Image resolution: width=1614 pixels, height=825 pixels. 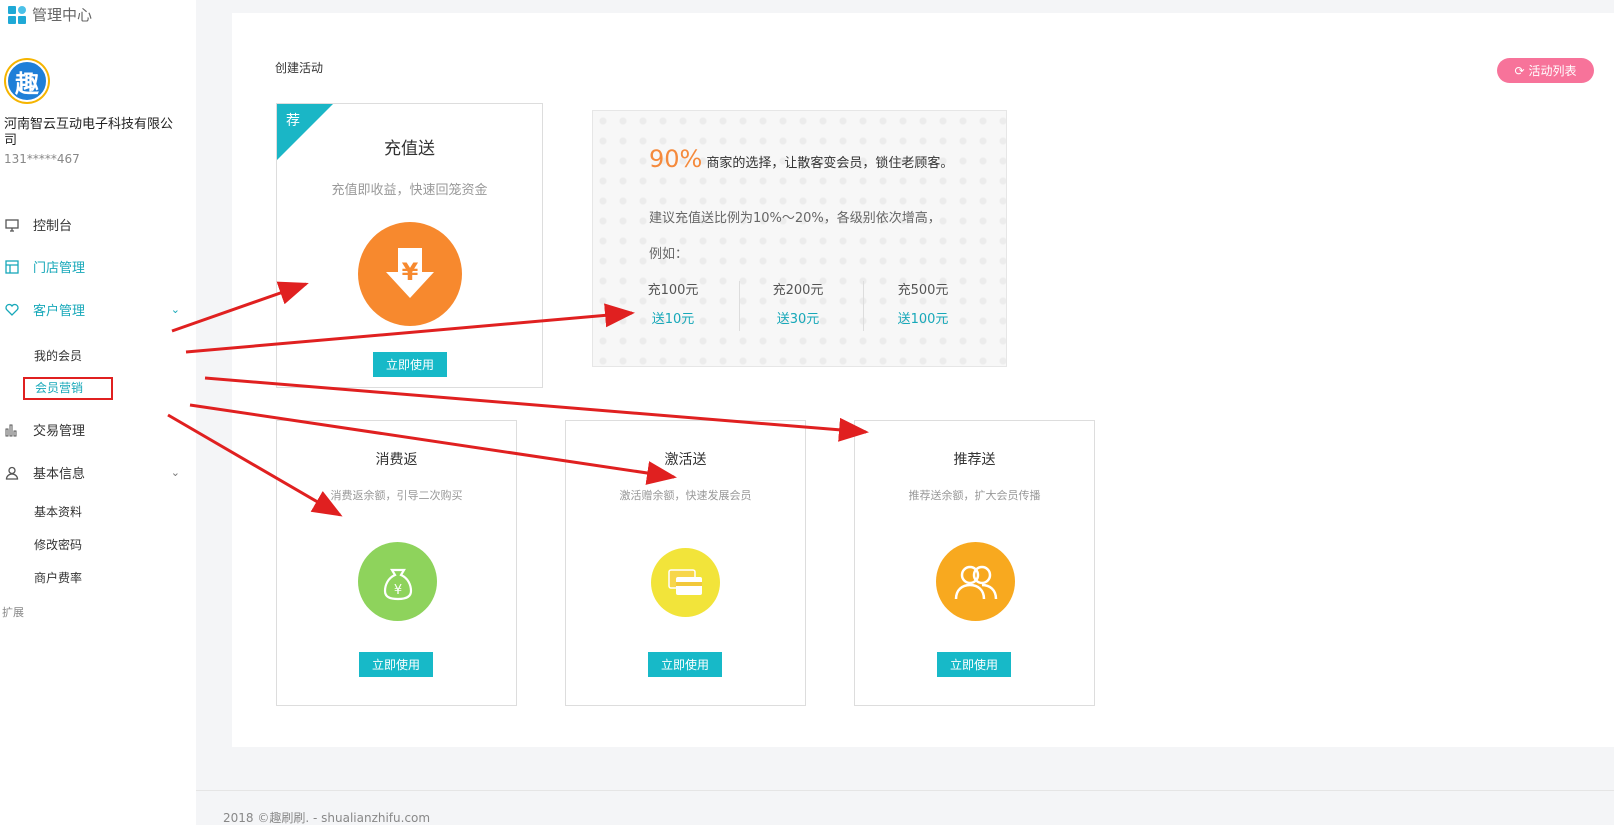 What do you see at coordinates (409, 149) in the screenshot?
I see `recharge-title: 充值送` at bounding box center [409, 149].